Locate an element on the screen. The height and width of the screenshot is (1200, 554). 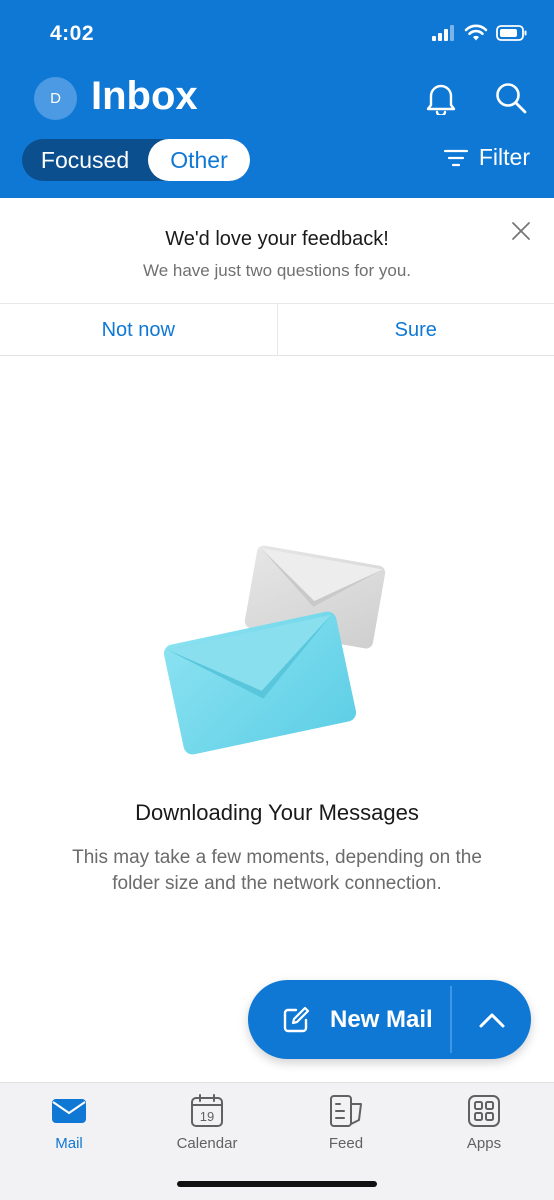
cellular-signal-icon is located at coordinates (443, 33).